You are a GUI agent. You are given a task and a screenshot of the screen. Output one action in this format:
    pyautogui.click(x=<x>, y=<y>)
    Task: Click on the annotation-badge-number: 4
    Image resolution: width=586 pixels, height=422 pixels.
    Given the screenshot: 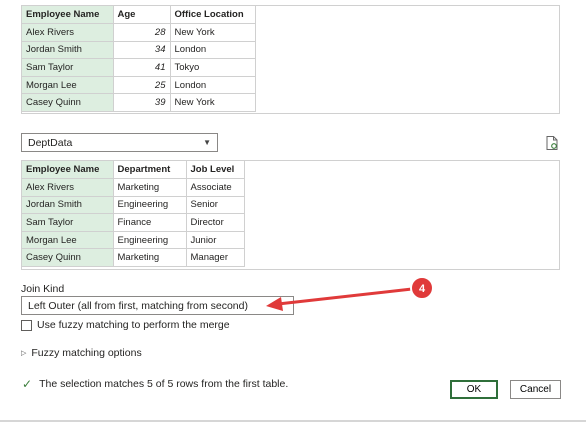 What is the action you would take?
    pyautogui.click(x=422, y=289)
    